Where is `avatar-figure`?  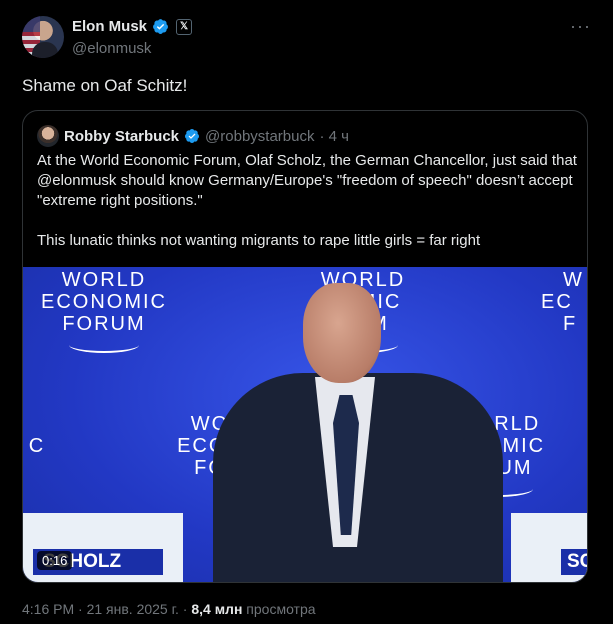
avatar-figure is located at coordinates (45, 50).